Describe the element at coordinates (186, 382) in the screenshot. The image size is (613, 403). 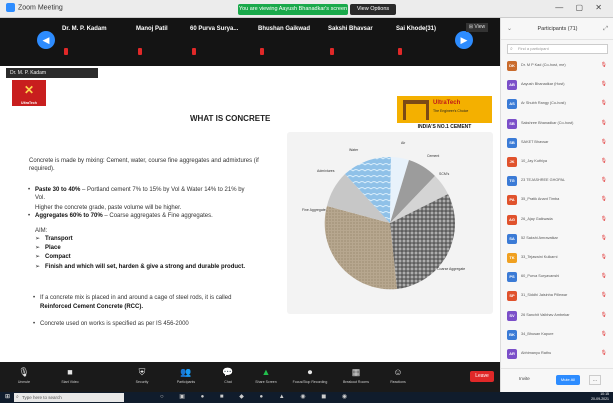
I see `control-label: Participants` at that location.